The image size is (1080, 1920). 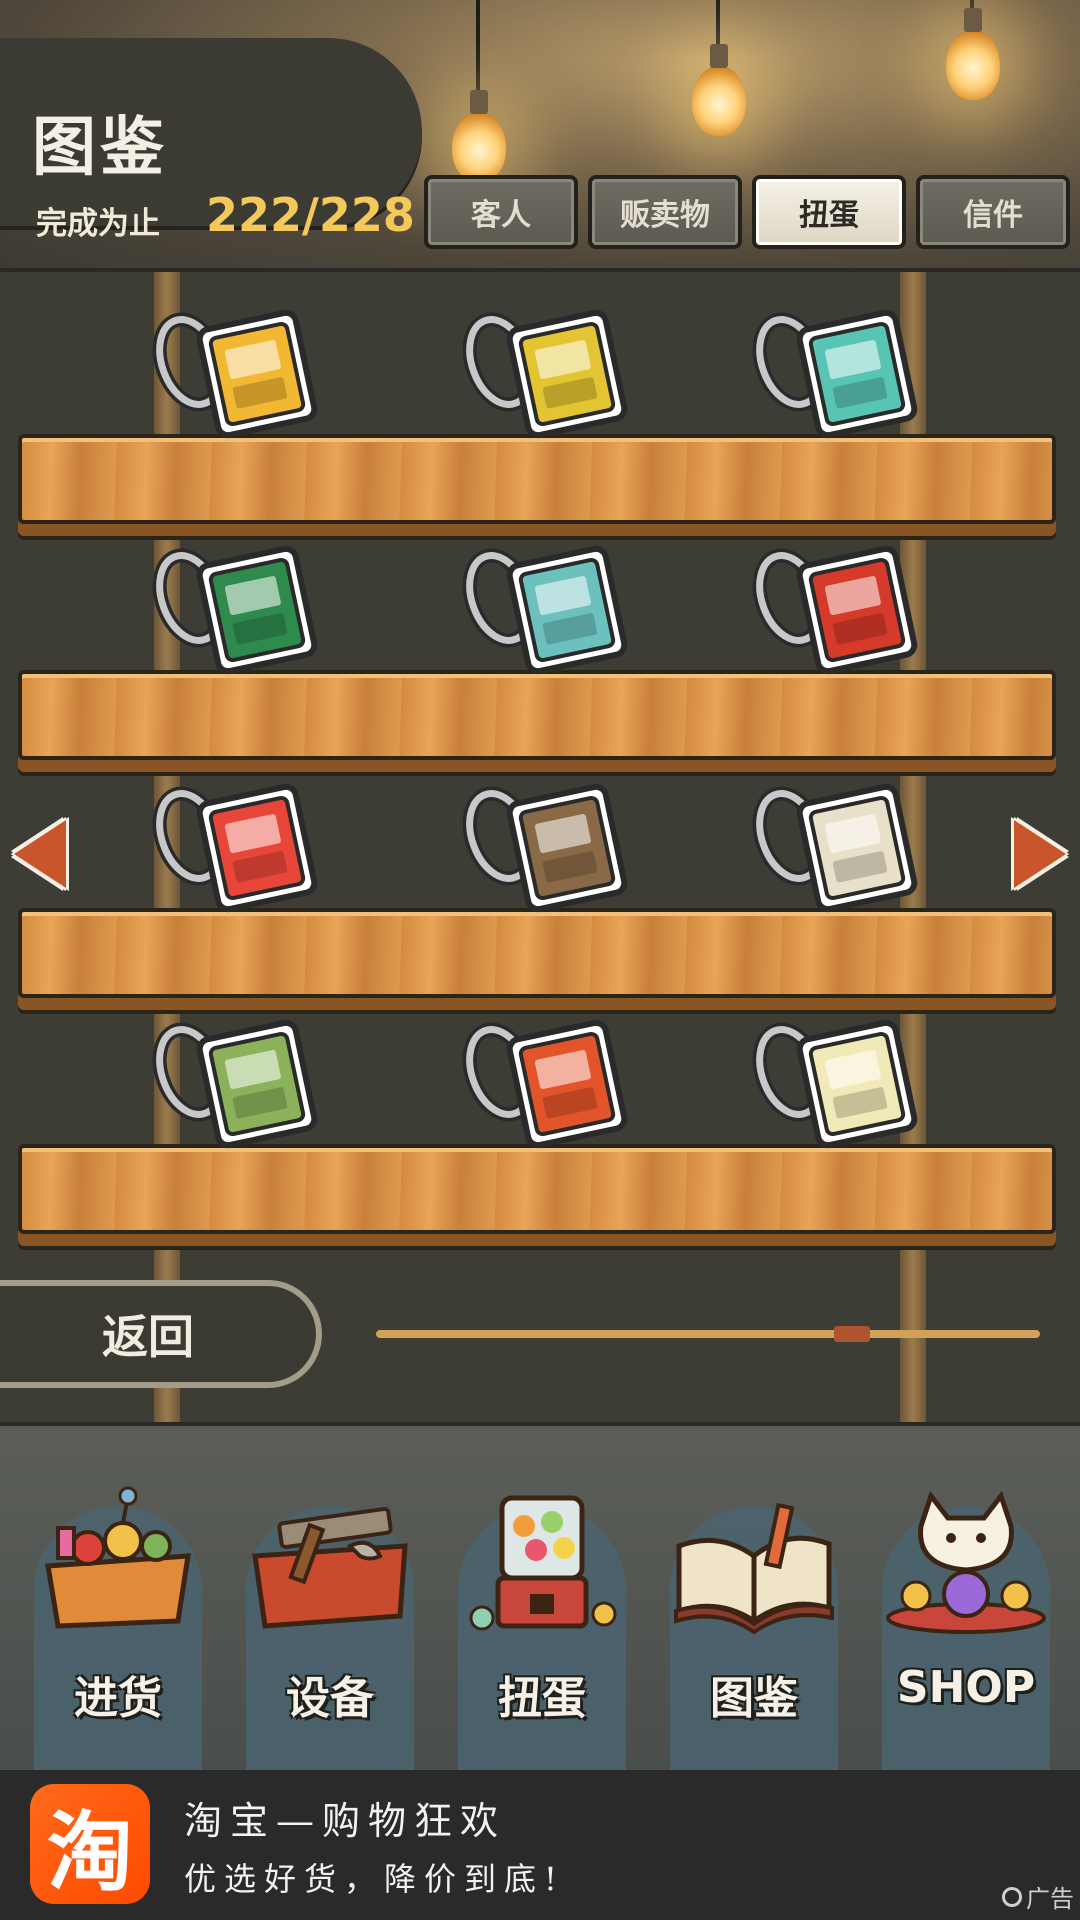 What do you see at coordinates (330, 1567) in the screenshot?
I see `toolbox-icon` at bounding box center [330, 1567].